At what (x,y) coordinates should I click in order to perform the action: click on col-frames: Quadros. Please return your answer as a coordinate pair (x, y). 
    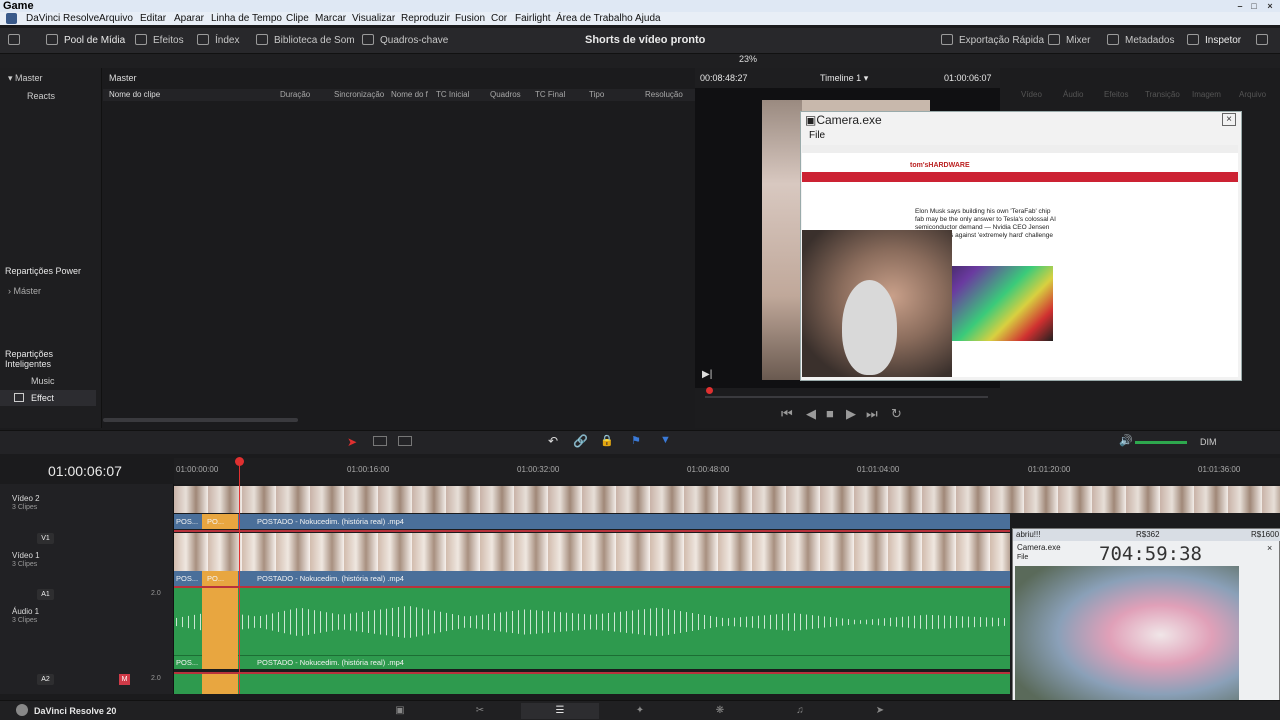
    Looking at the image, I should click on (505, 95).